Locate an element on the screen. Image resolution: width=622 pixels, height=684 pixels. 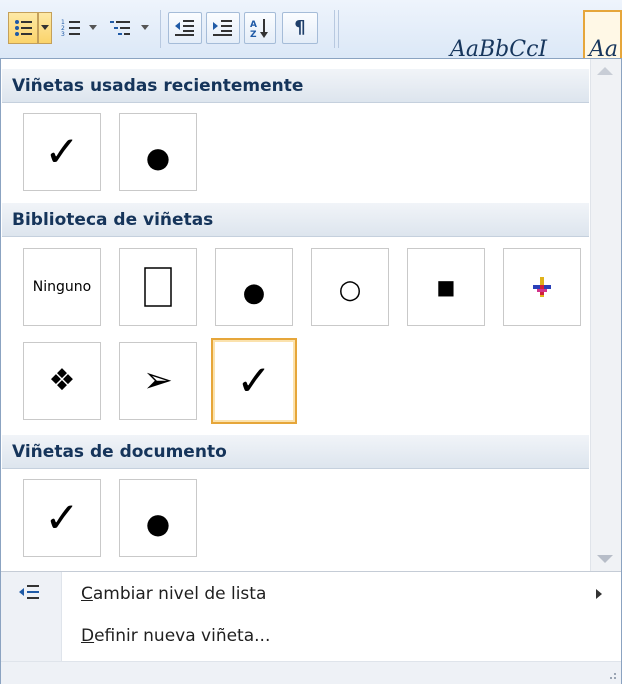
section-header-library: Biblioteca de viñetas is located at coordinates (295, 220).